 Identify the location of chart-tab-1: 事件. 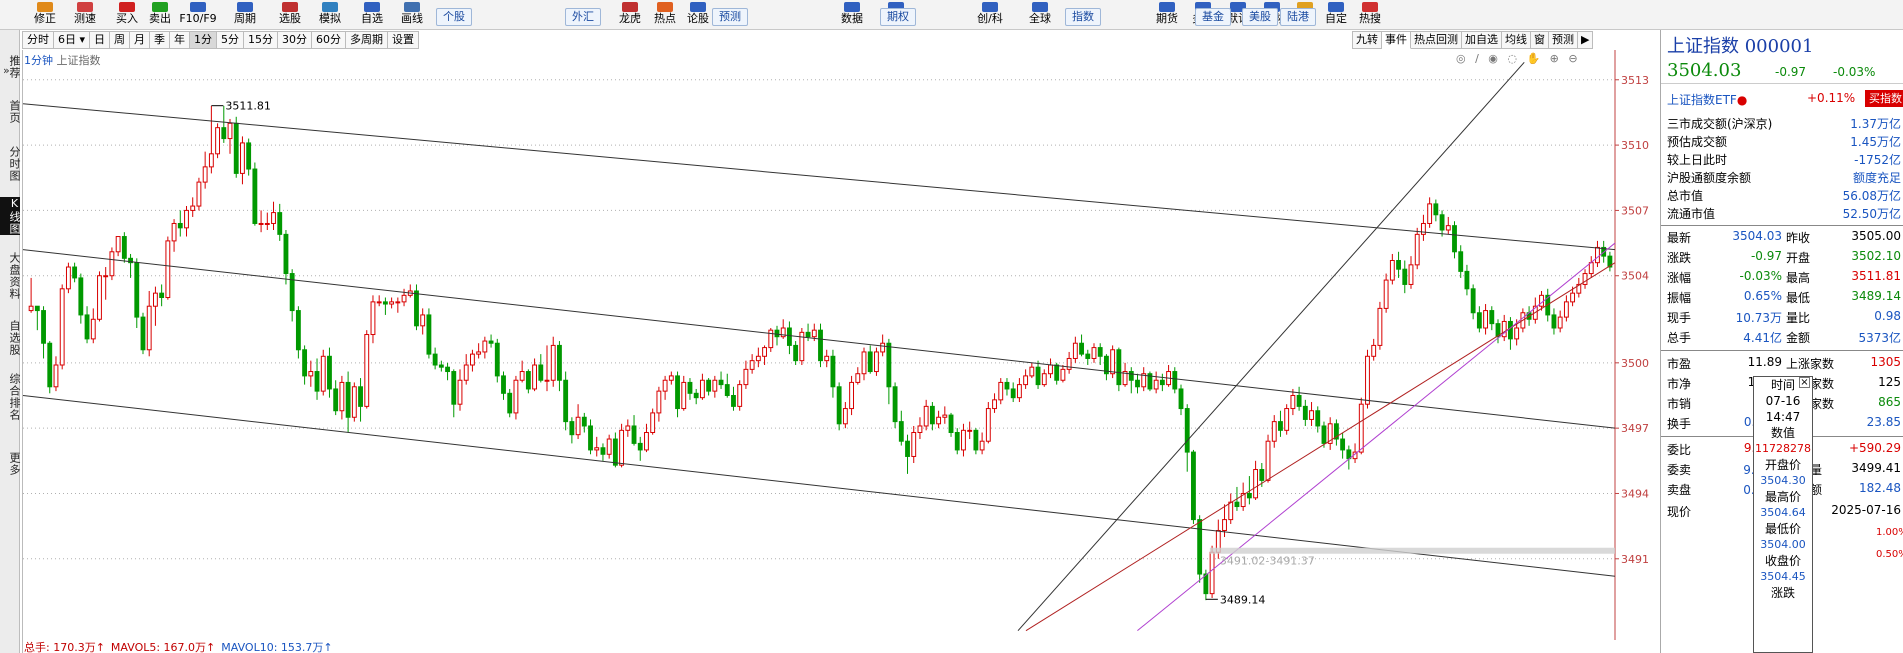
(1396, 40).